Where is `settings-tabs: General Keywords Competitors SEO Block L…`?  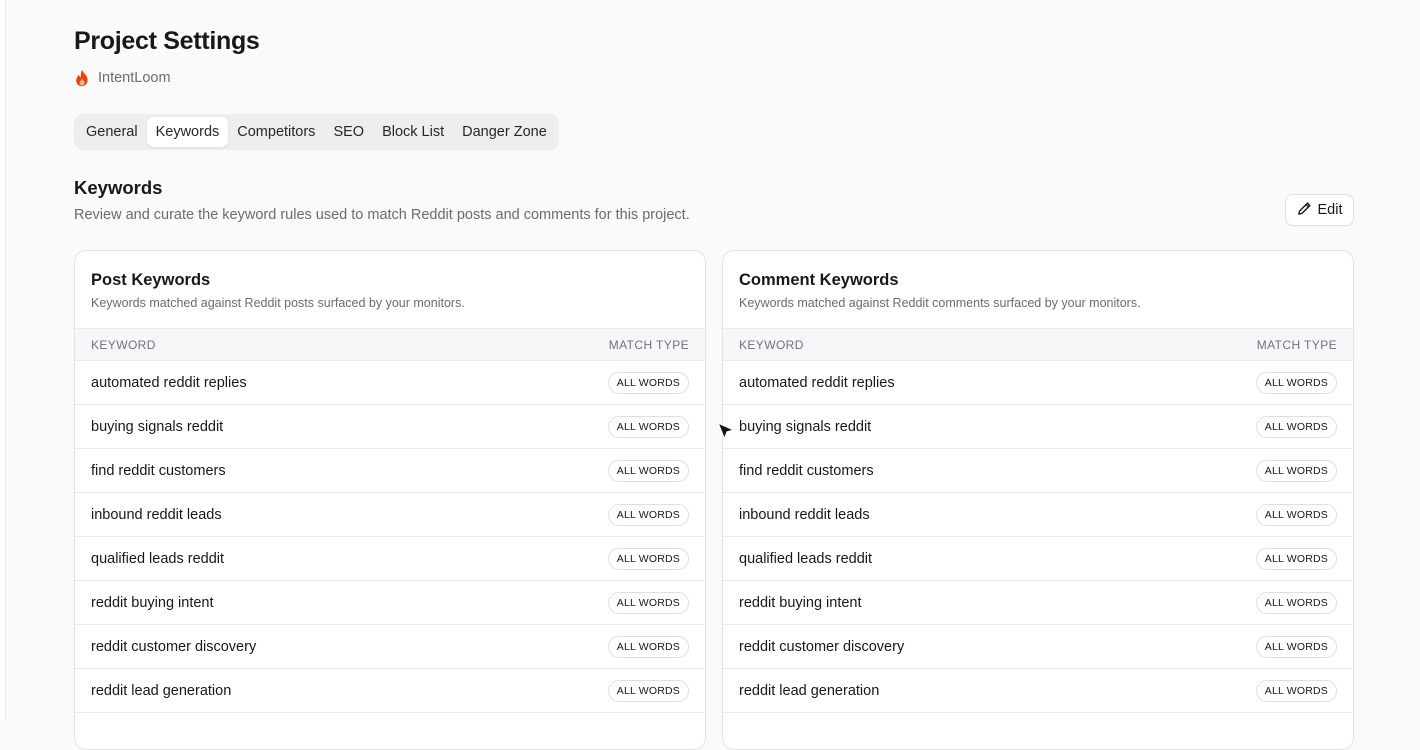 settings-tabs: General Keywords Competitors SEO Block L… is located at coordinates (316, 132).